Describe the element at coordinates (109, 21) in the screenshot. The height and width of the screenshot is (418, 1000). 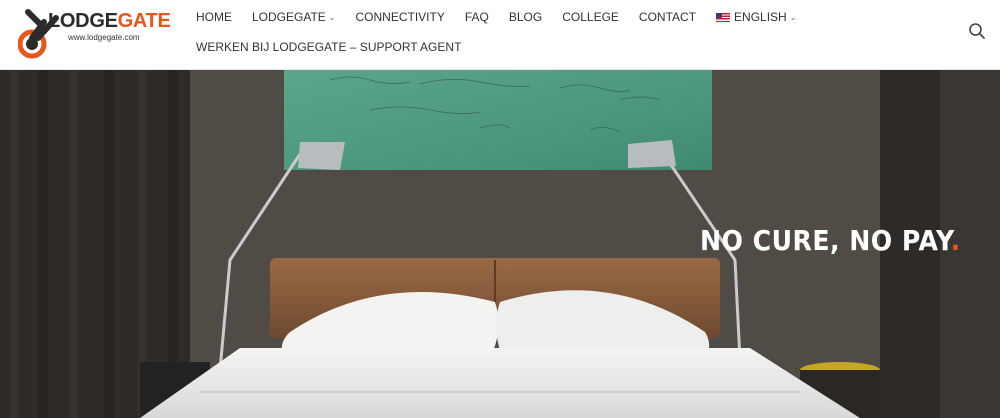
I see `logo-wordmark: LODGEGATE` at that location.